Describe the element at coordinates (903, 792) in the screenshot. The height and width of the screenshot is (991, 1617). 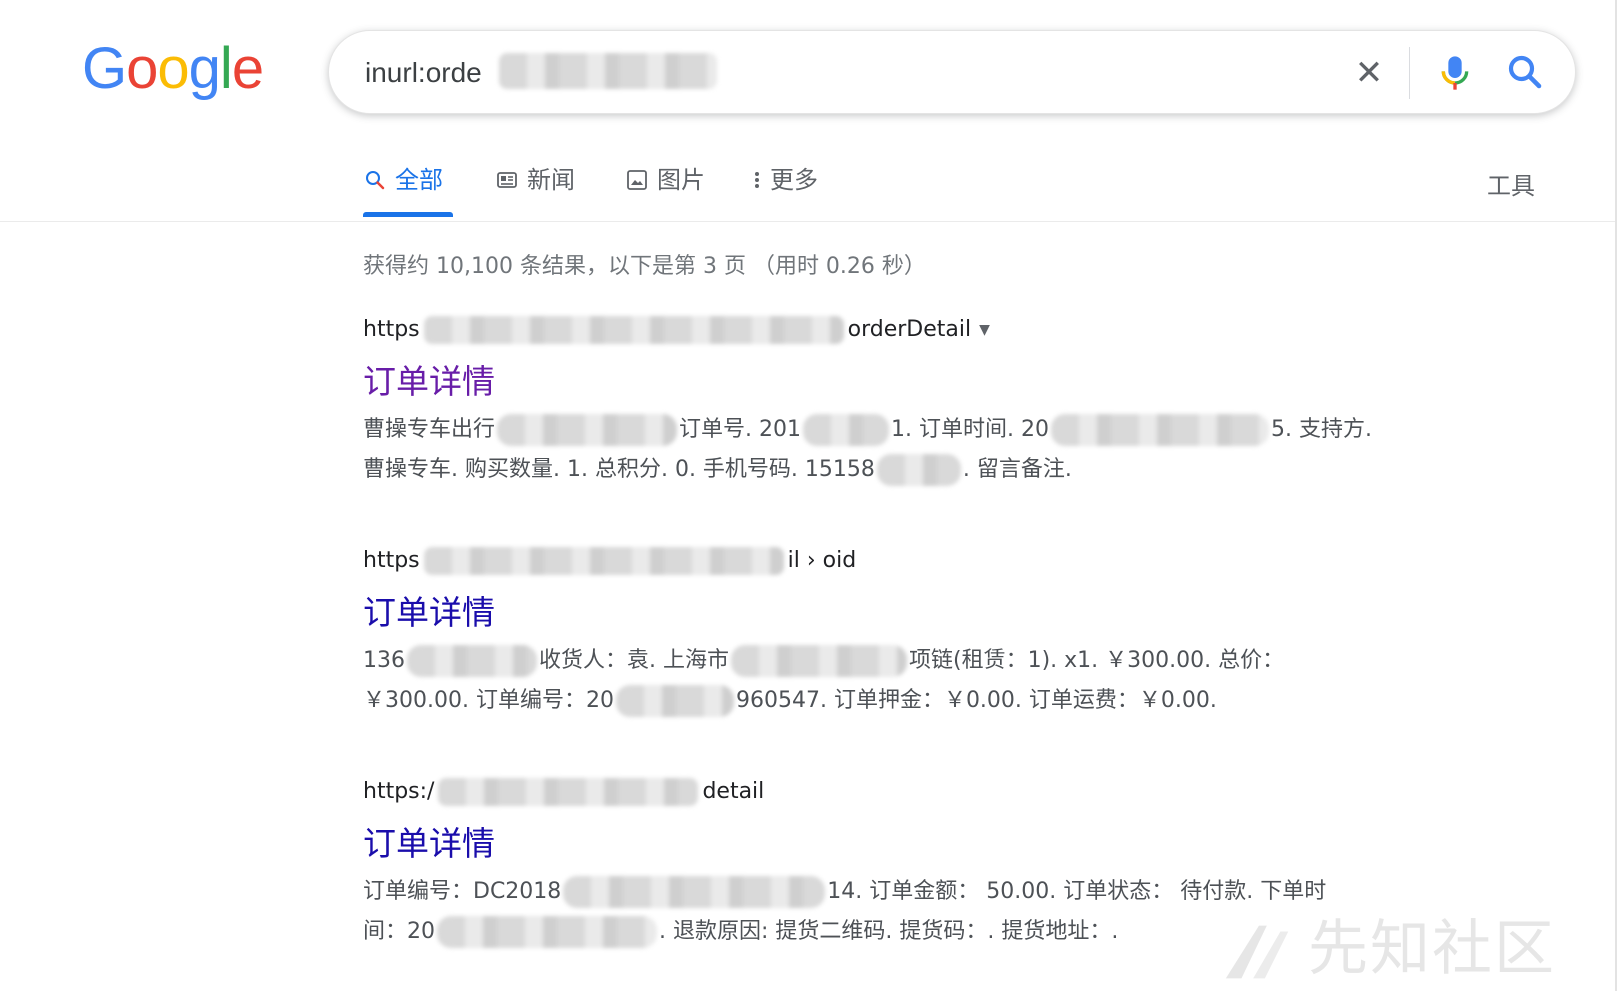
I see `result-url: https:/ detail` at that location.